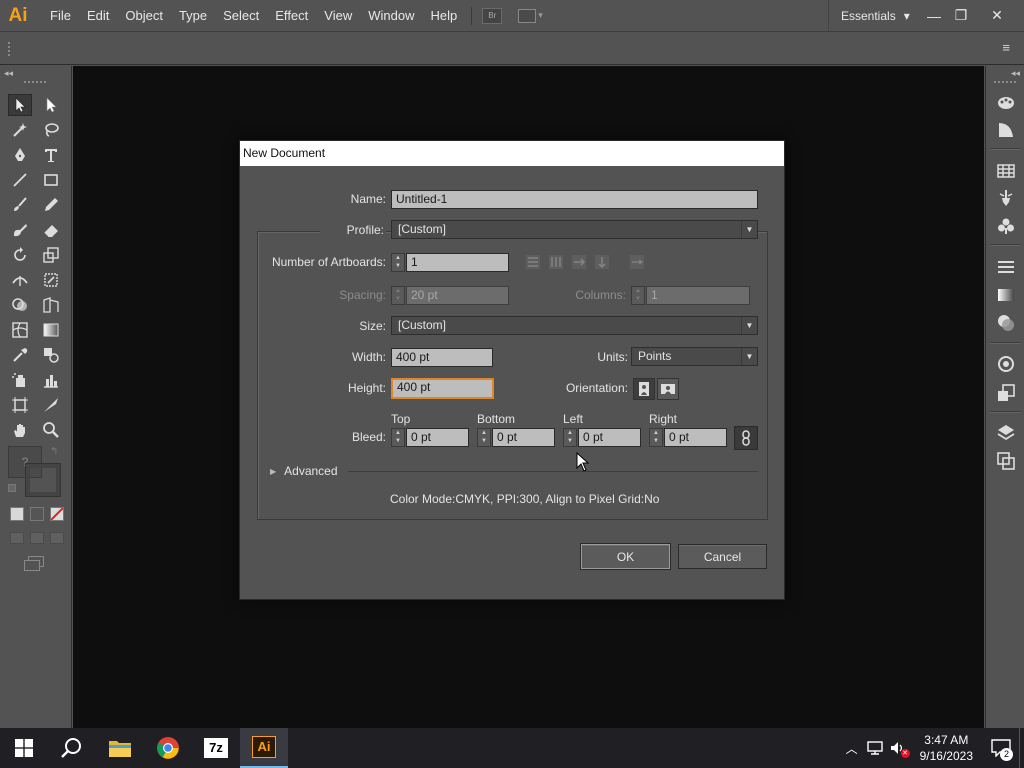  I want to click on free-transform-tool-icon, so click(51, 280).